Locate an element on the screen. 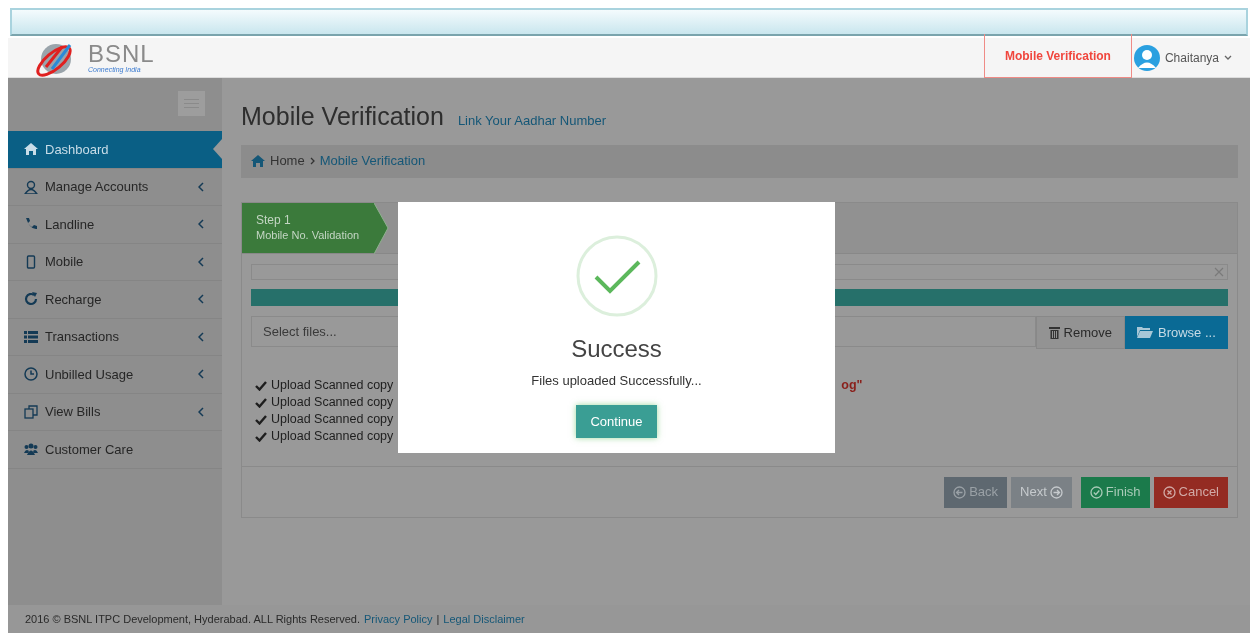 The image size is (1250, 633). logo-wordmark: BSNL is located at coordinates (121, 54).